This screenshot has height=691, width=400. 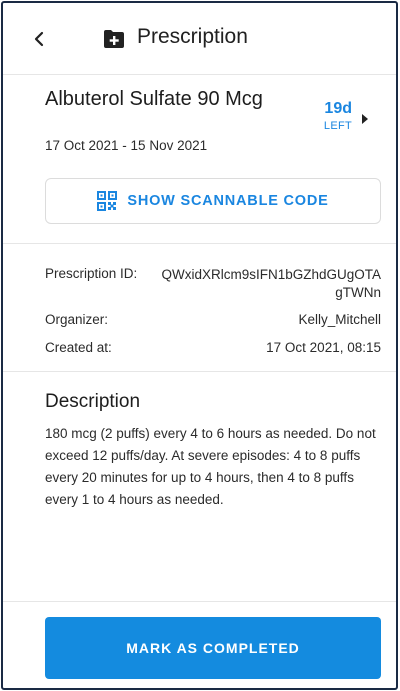 I want to click on days-left-indicator: 19d LEFT, so click(x=338, y=116).